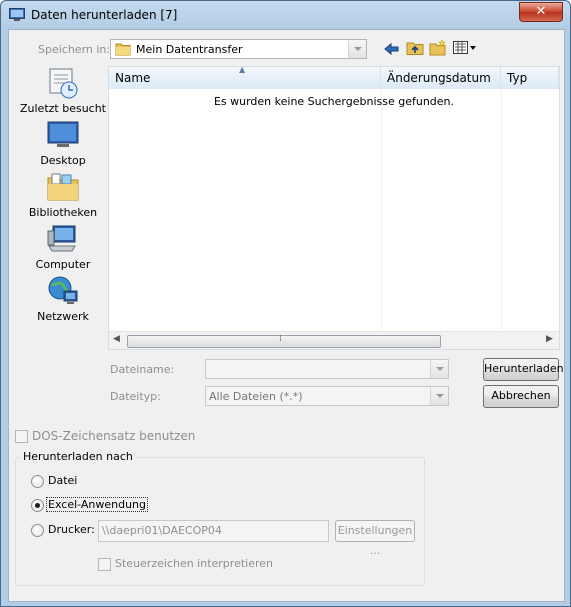  Describe the element at coordinates (116, 339) in the screenshot. I see `scroll-left-icon: ◀` at that location.